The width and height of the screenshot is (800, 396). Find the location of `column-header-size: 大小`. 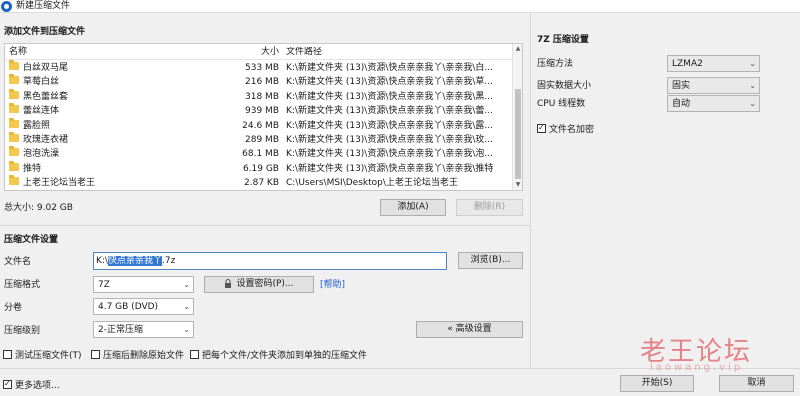

column-header-size: 大小 is located at coordinates (242, 52).